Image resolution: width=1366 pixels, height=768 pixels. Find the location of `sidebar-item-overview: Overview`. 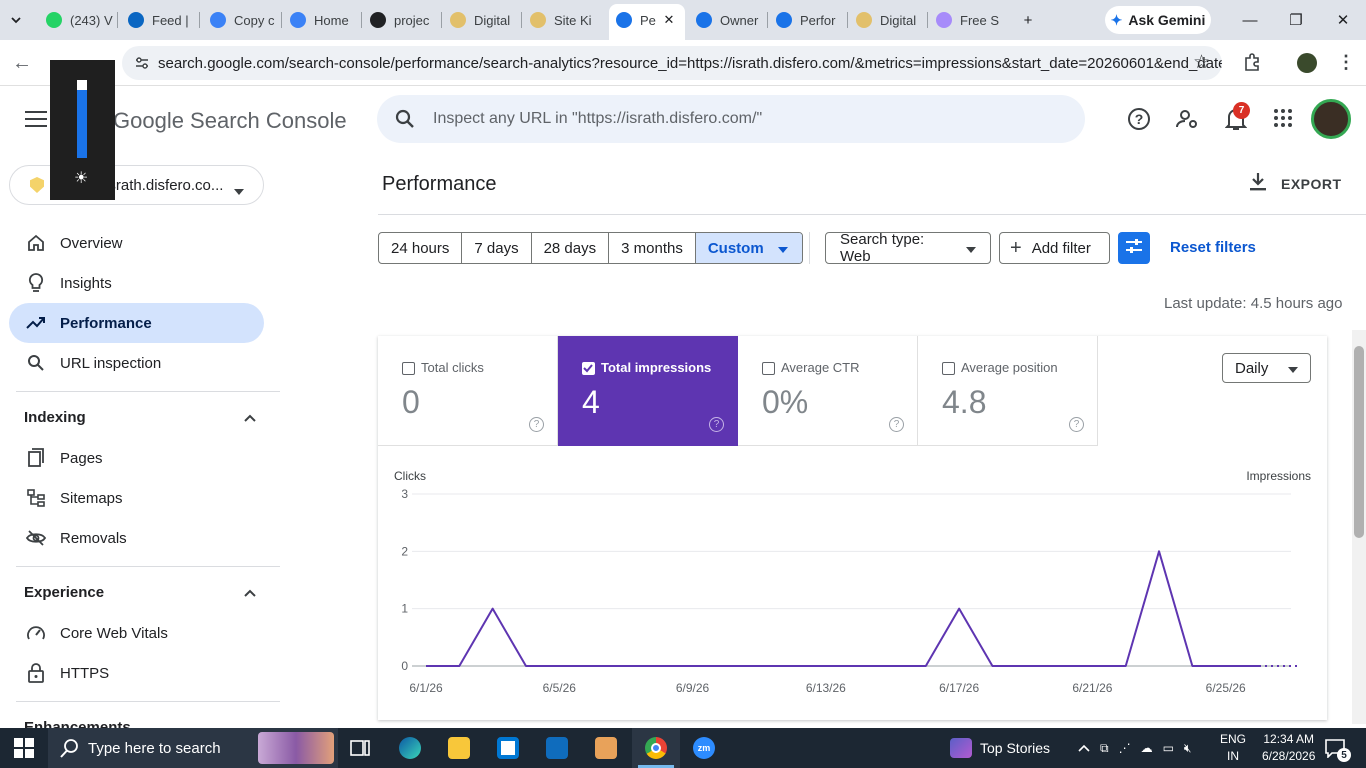

sidebar-item-overview: Overview is located at coordinates (136, 243).